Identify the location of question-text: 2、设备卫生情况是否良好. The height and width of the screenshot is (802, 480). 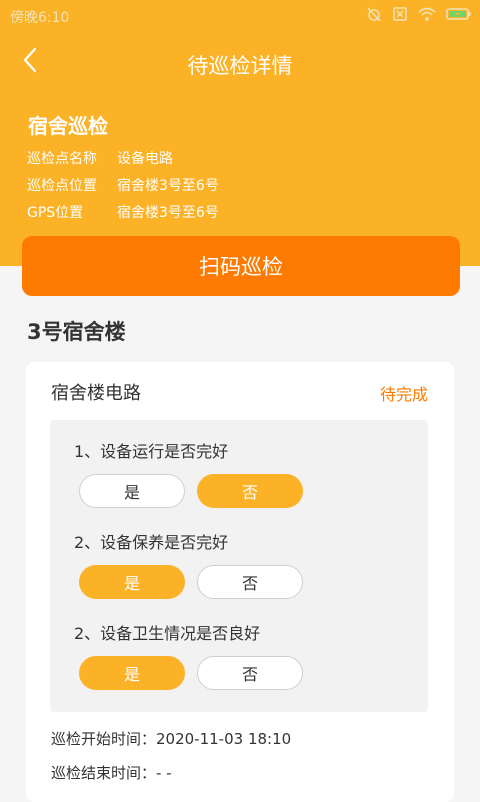
(167, 633).